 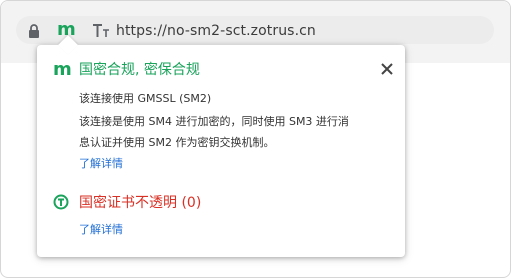 What do you see at coordinates (140, 203) in the screenshot?
I see `certificate-transparency-title: 国密证书不透明 (0)` at bounding box center [140, 203].